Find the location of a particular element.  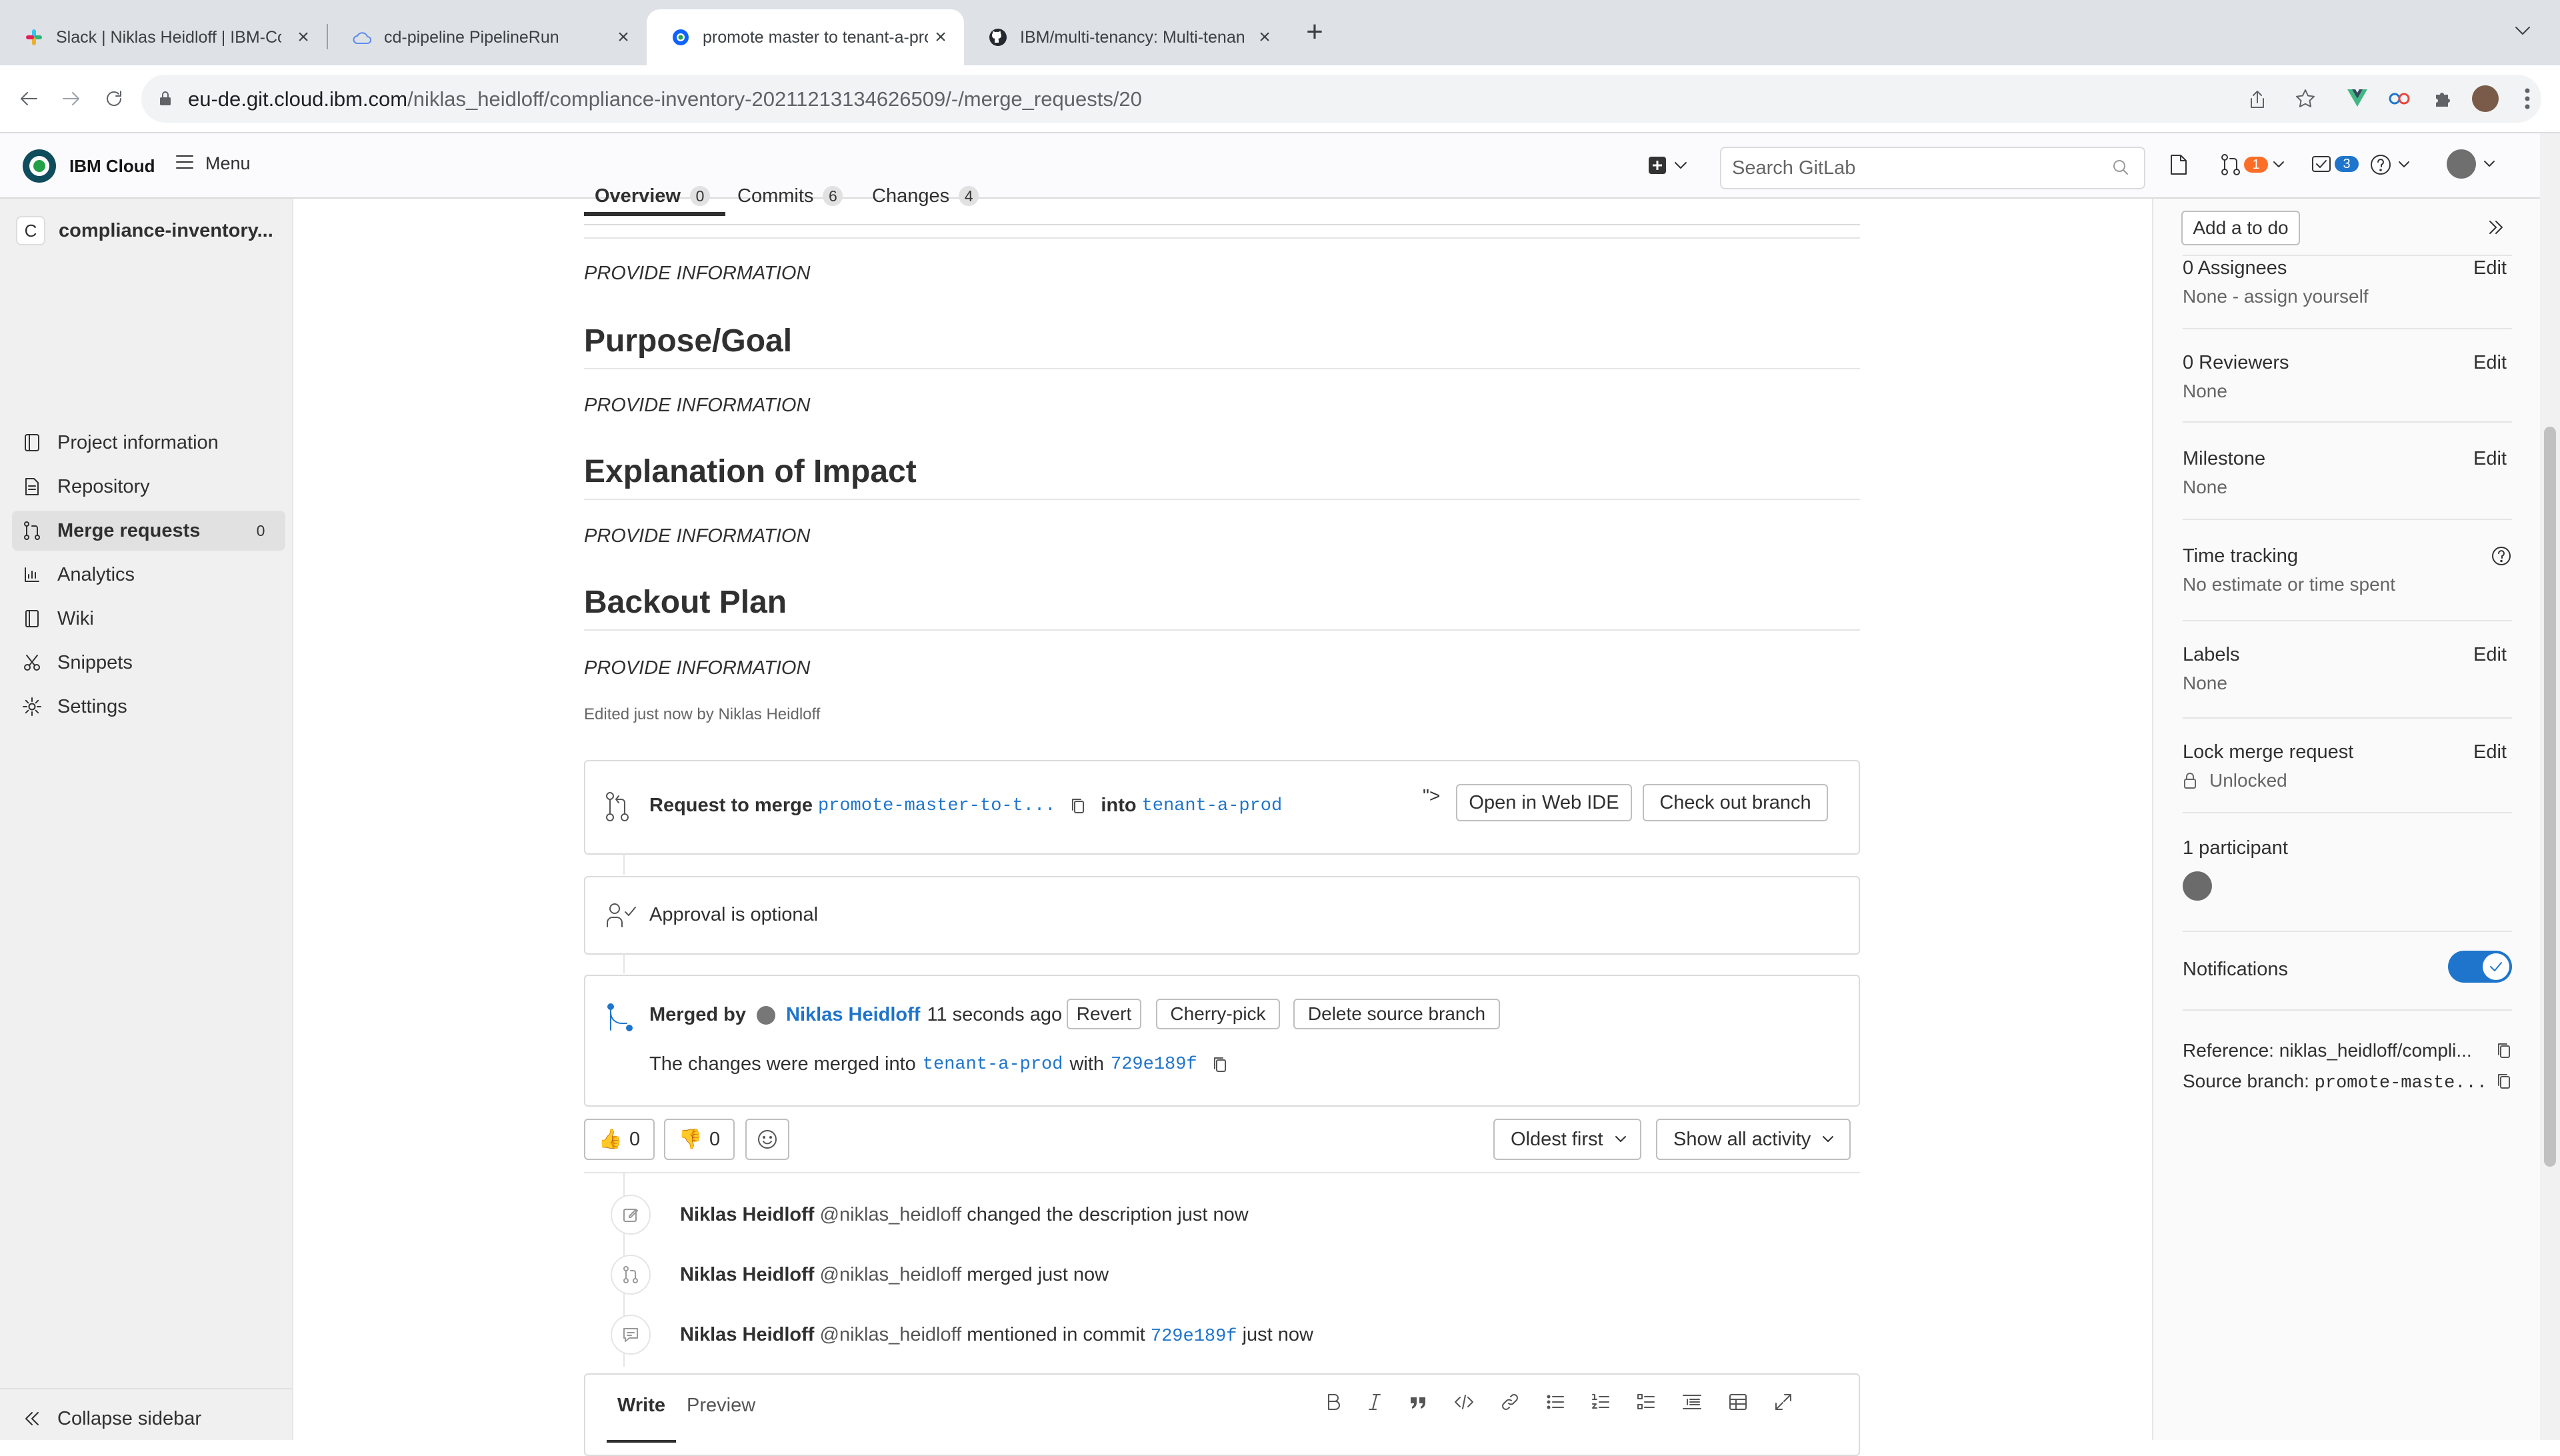

bookmark-star-icon is located at coordinates (2305, 98).